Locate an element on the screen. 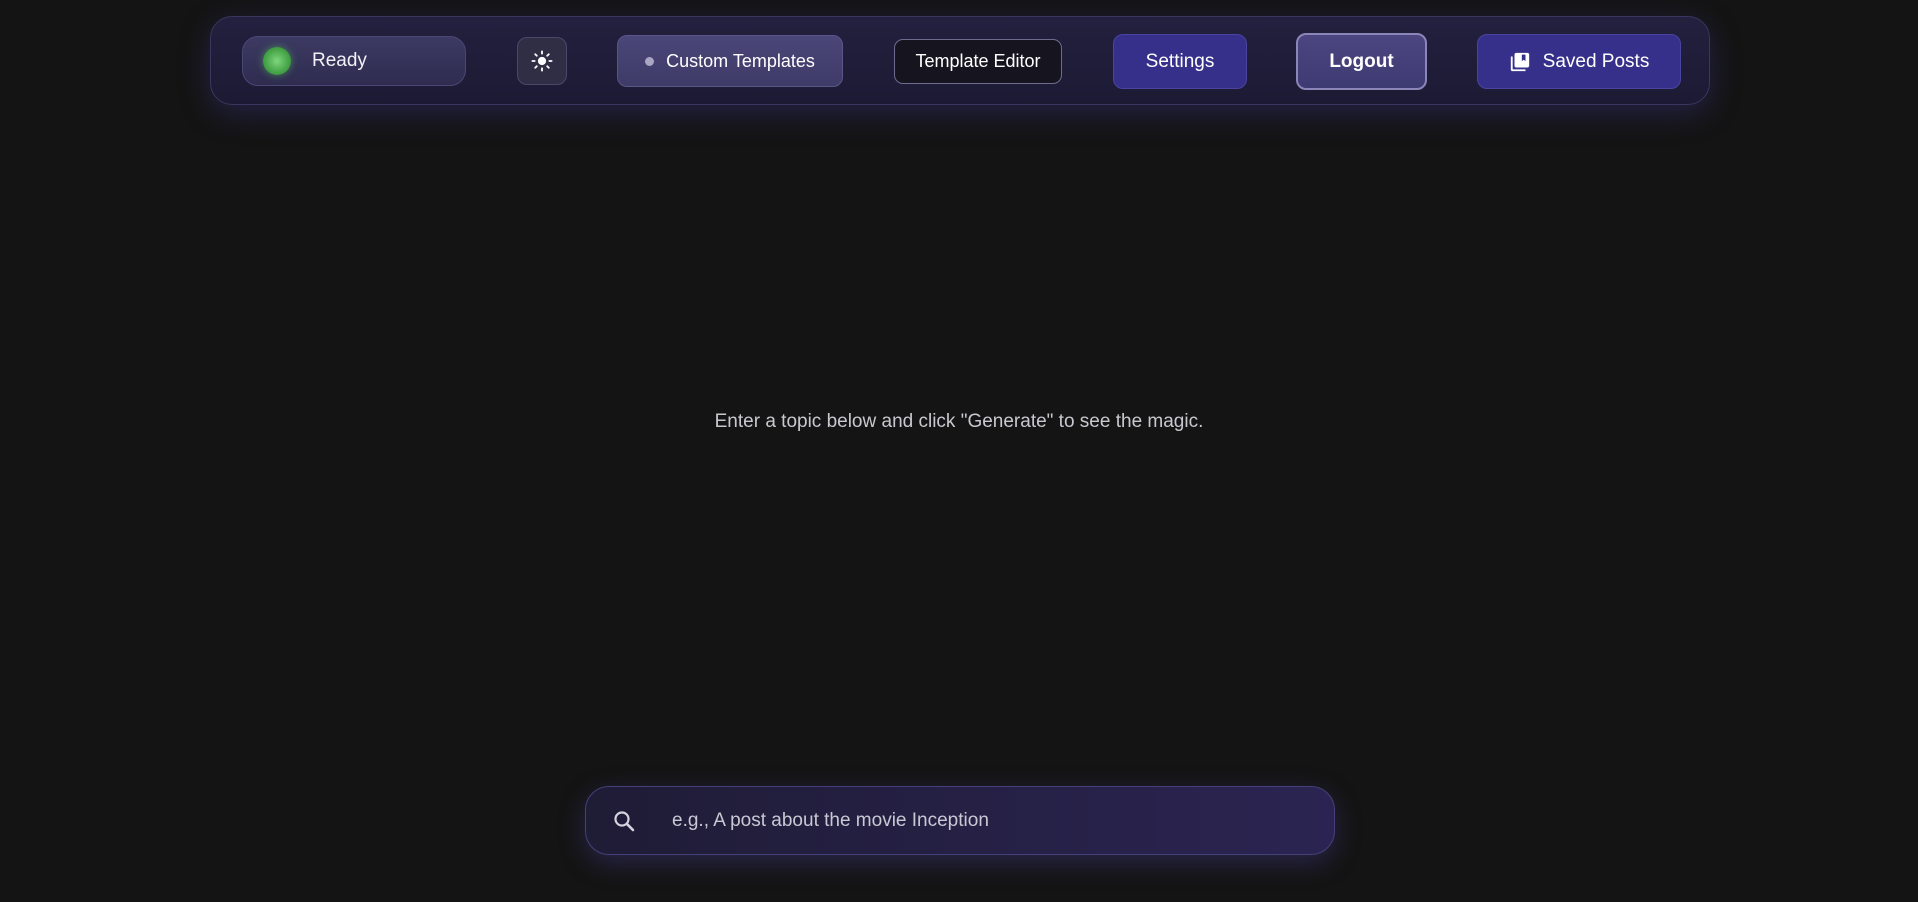 The height and width of the screenshot is (902, 1918). status-indicator: Ready is located at coordinates (354, 61).